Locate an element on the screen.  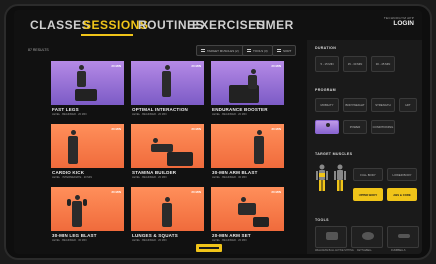
duration-heading: DURATION is located at coordinates (326, 48).